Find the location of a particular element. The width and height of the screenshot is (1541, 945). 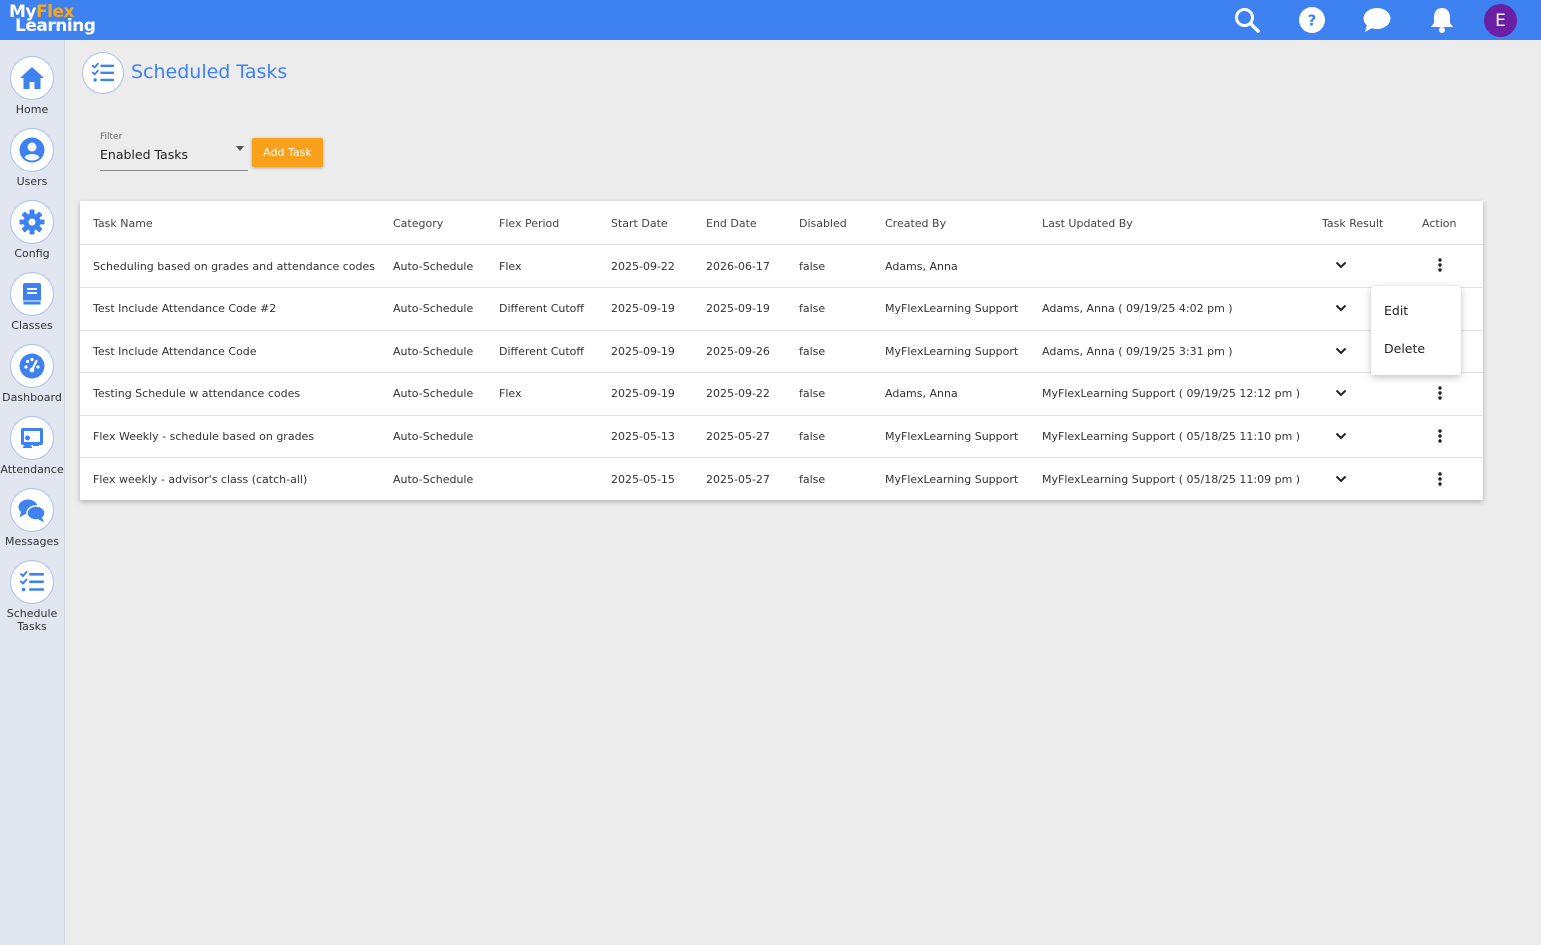

sidebar-item-classes: Classes is located at coordinates (32, 302).